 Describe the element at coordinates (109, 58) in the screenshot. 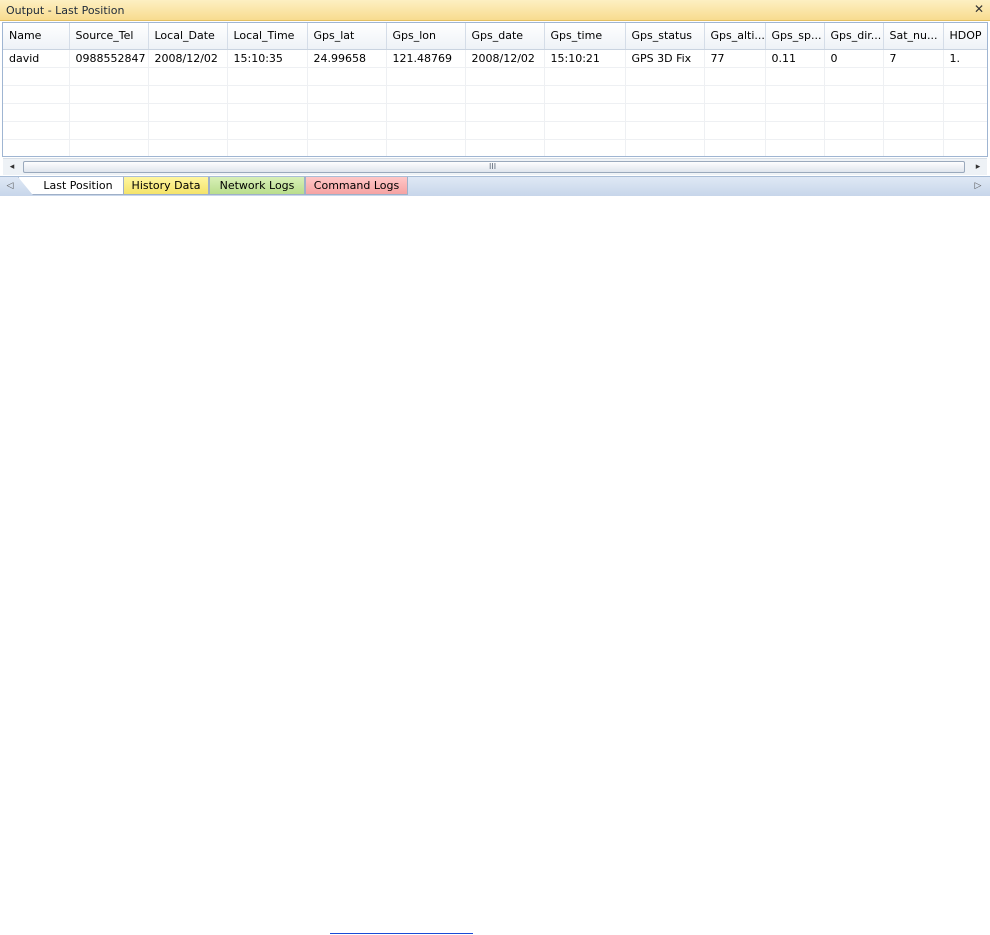

I see `table-cell: 0988552847` at that location.